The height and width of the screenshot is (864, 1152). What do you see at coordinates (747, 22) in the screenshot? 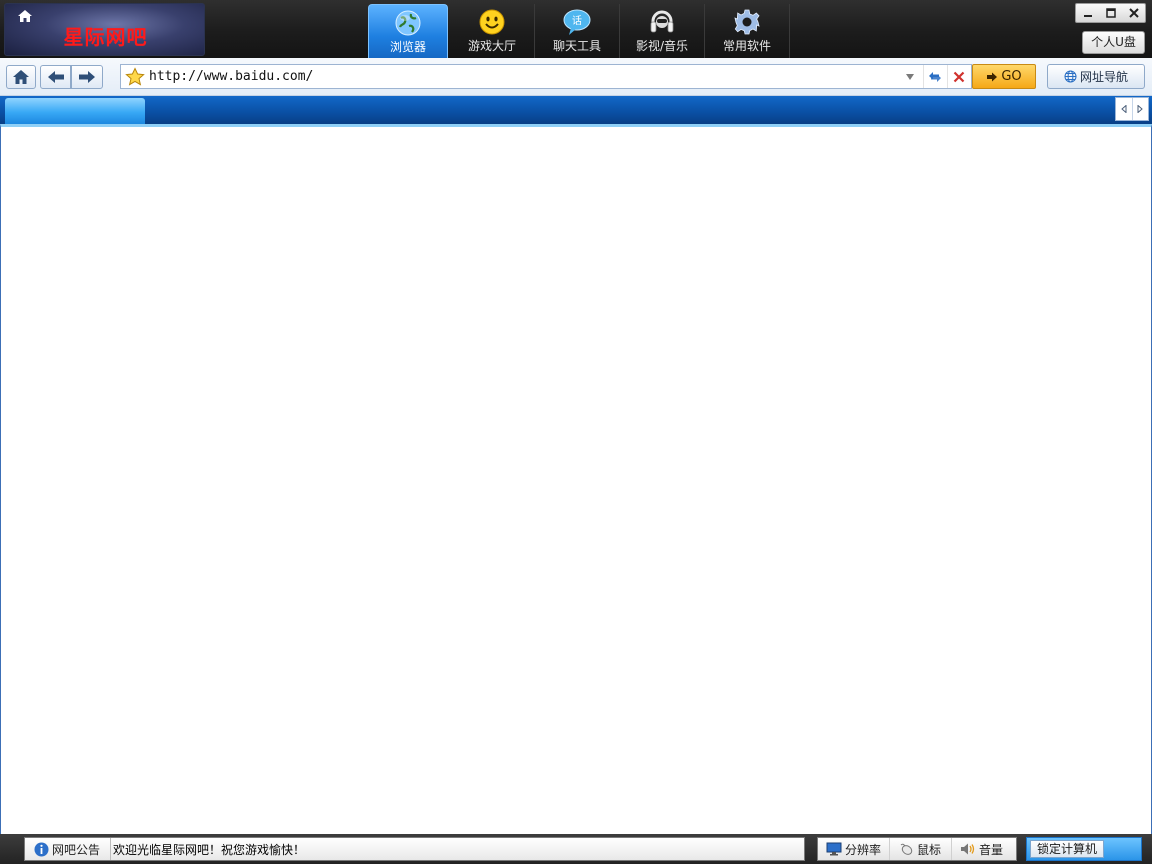
I see `gear-icon` at bounding box center [747, 22].